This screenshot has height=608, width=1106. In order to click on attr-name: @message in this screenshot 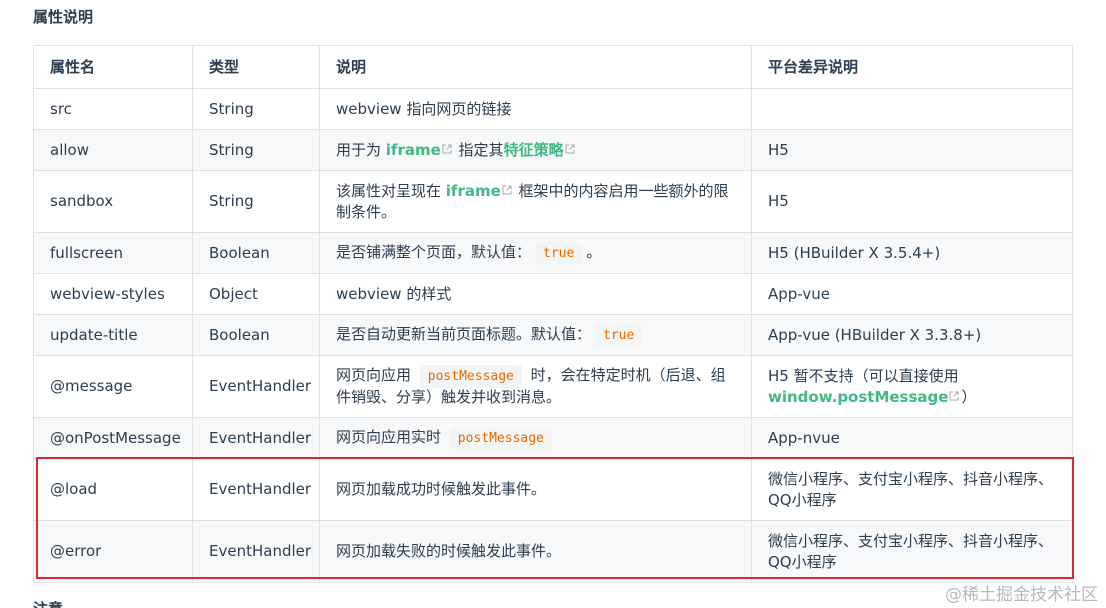, I will do `click(113, 386)`.